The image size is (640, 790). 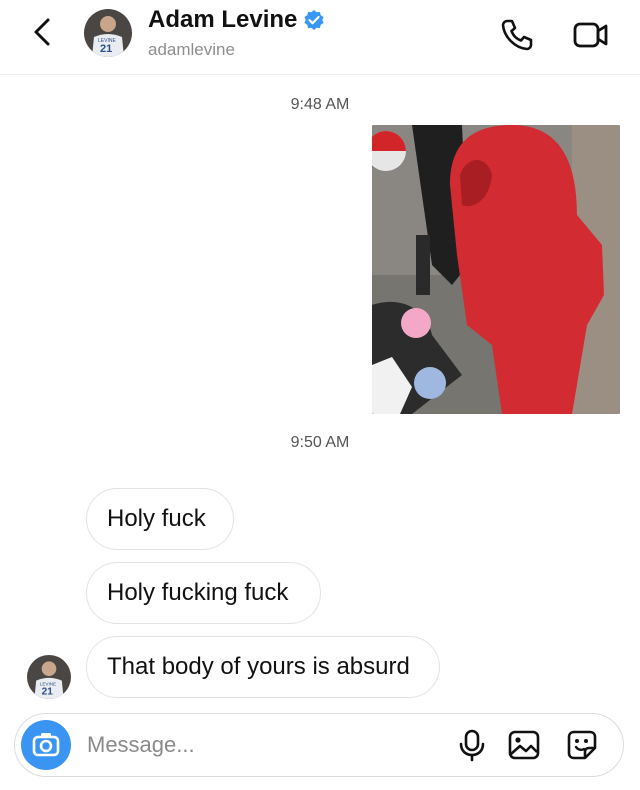 I want to click on video-camera-icon, so click(x=591, y=35).